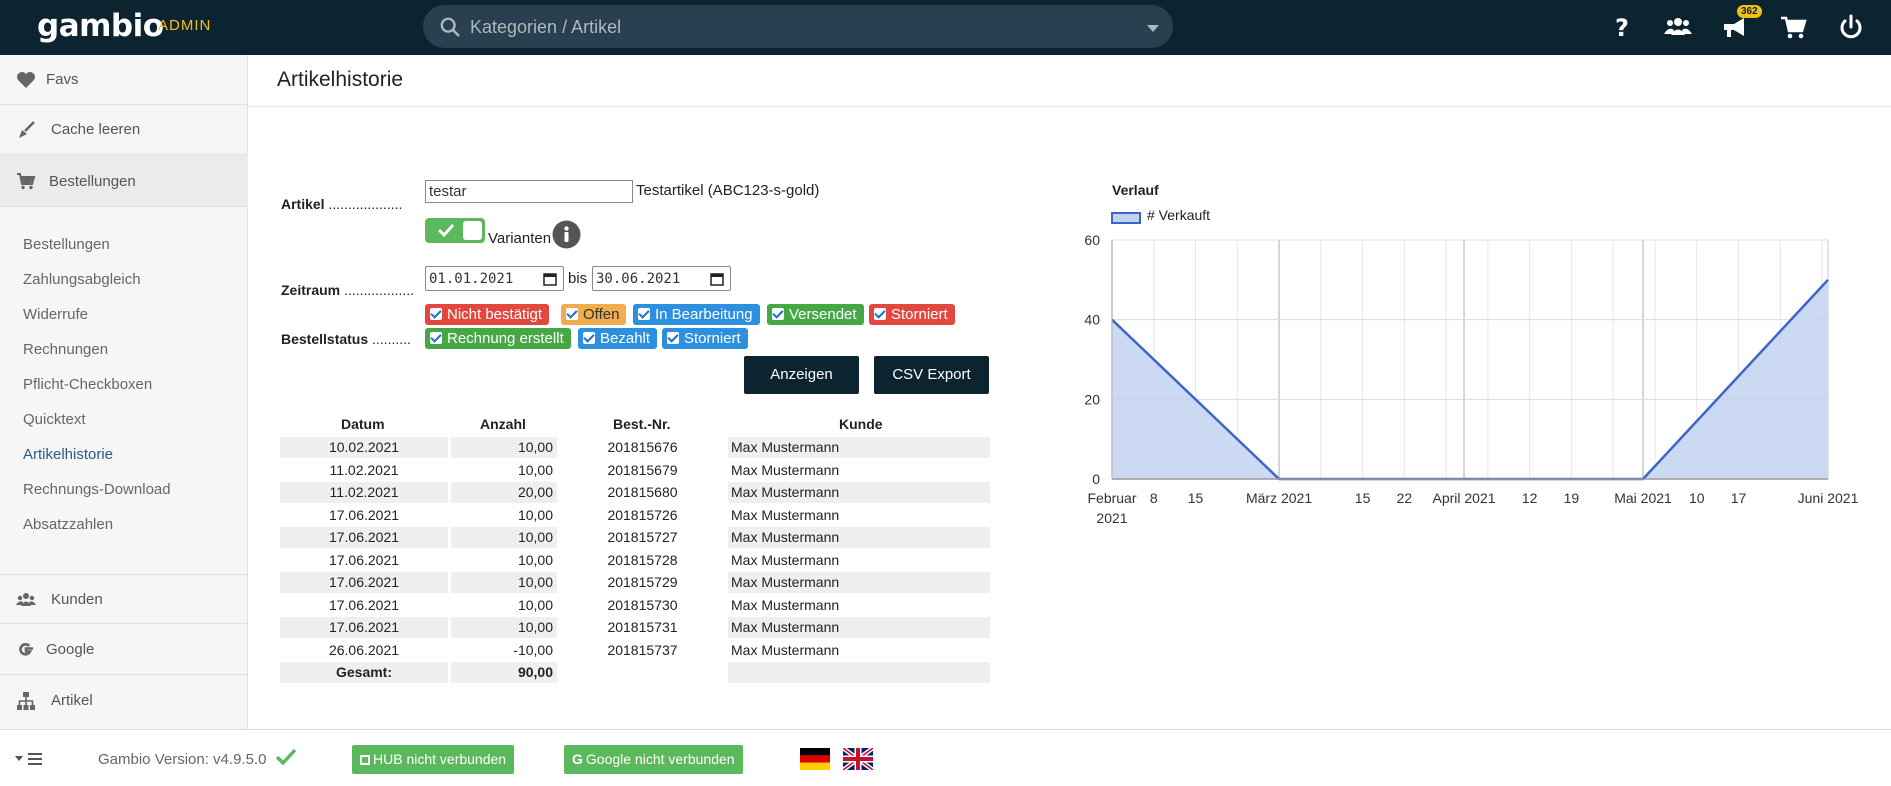  I want to click on cart-icon, so click(1793, 27).